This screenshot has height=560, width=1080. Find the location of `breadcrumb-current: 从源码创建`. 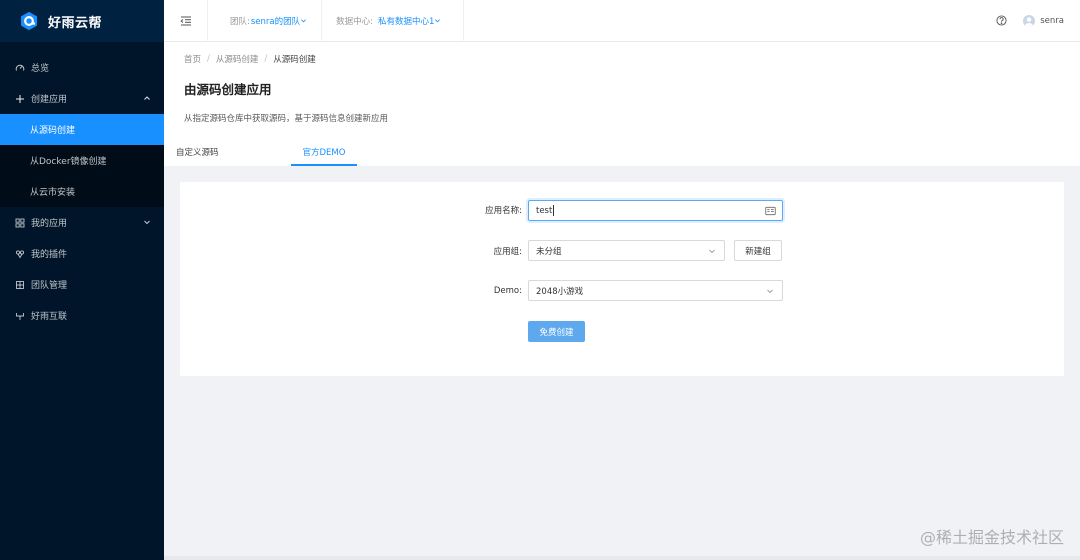

breadcrumb-current: 从源码创建 is located at coordinates (294, 60).